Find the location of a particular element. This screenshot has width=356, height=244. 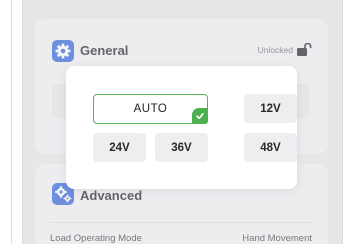

checkmark-icon is located at coordinates (200, 116).